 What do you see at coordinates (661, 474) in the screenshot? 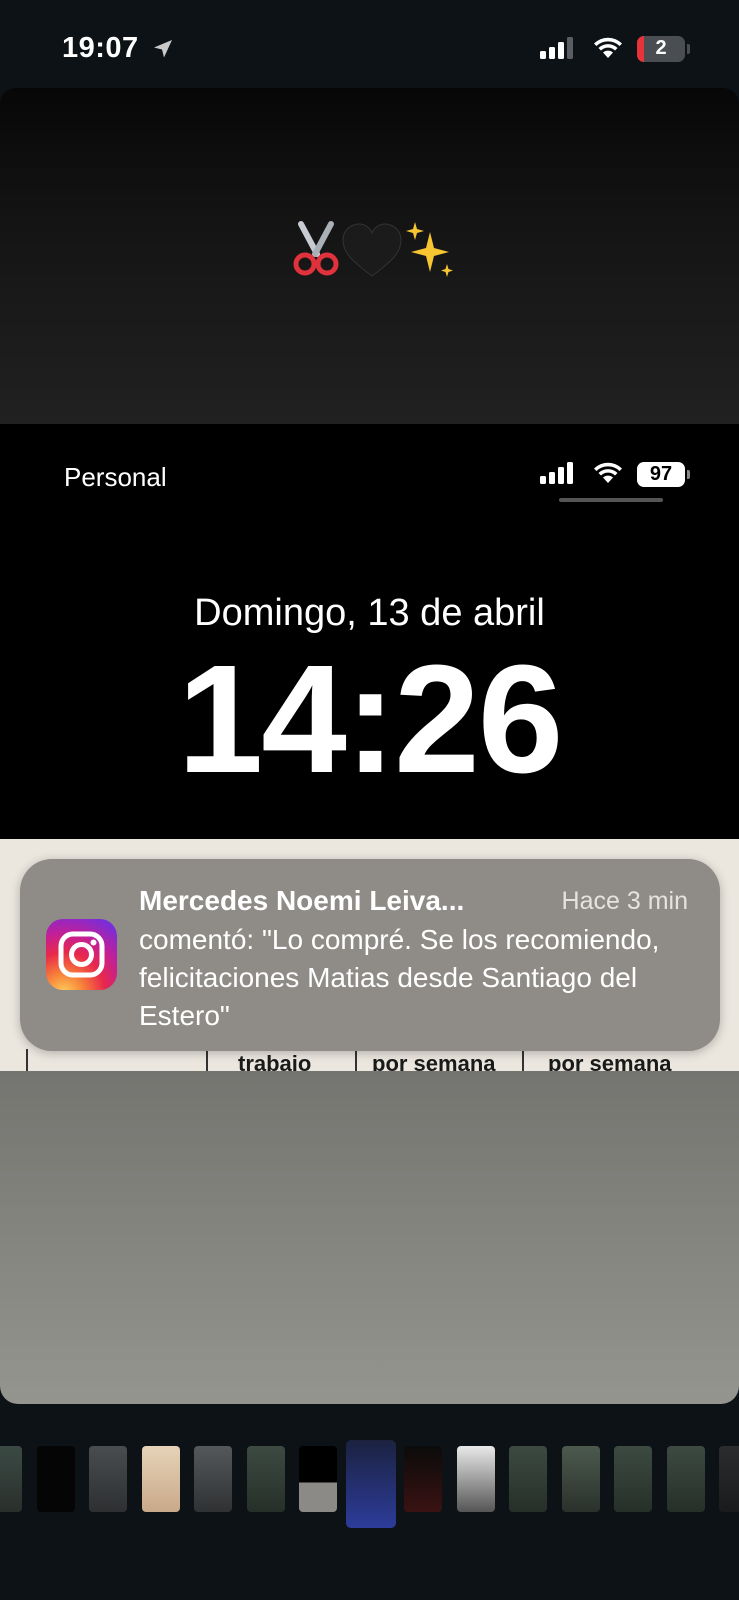
I see `preview-battery: 97` at bounding box center [661, 474].